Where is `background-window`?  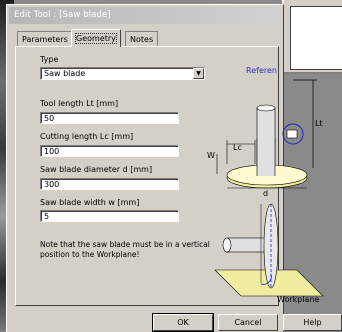
background-window is located at coordinates (312, 37).